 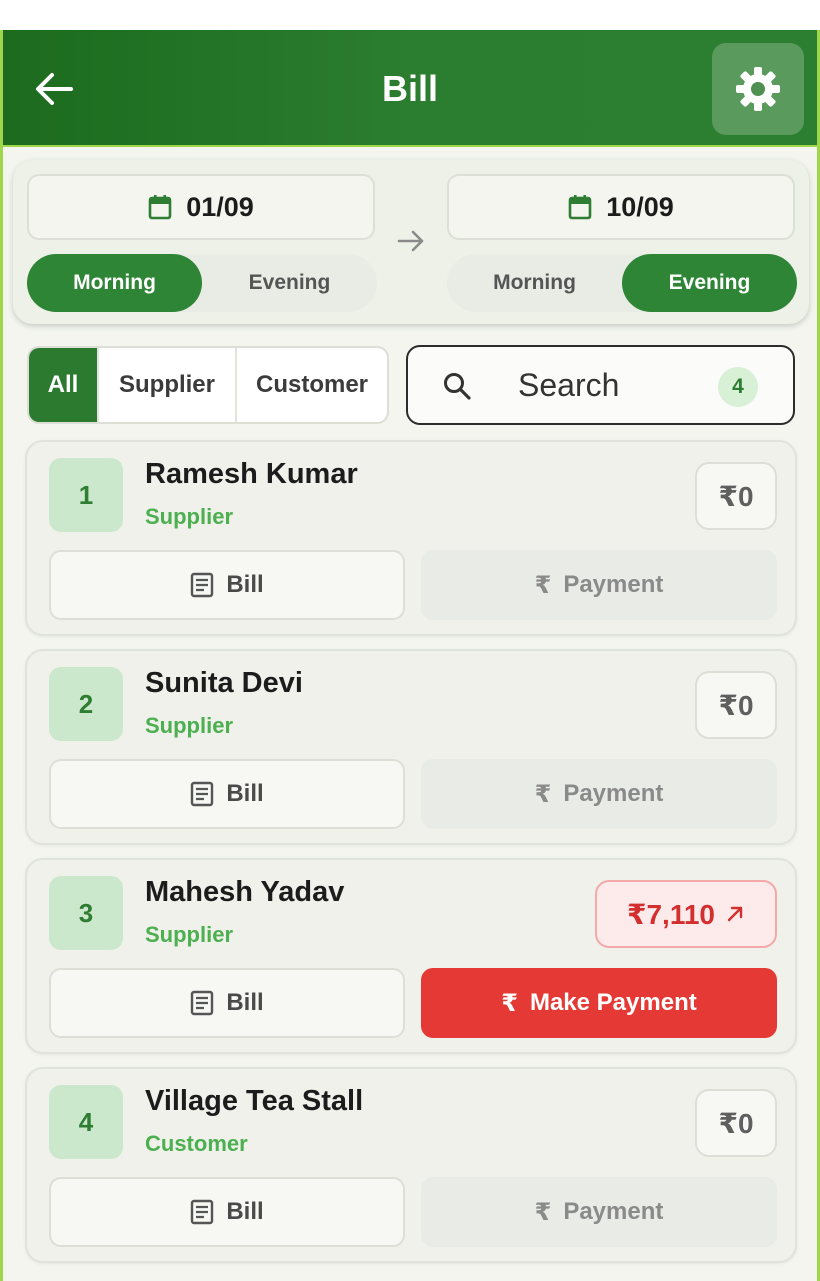 I want to click on from-evening-option: Evening, so click(x=289, y=283).